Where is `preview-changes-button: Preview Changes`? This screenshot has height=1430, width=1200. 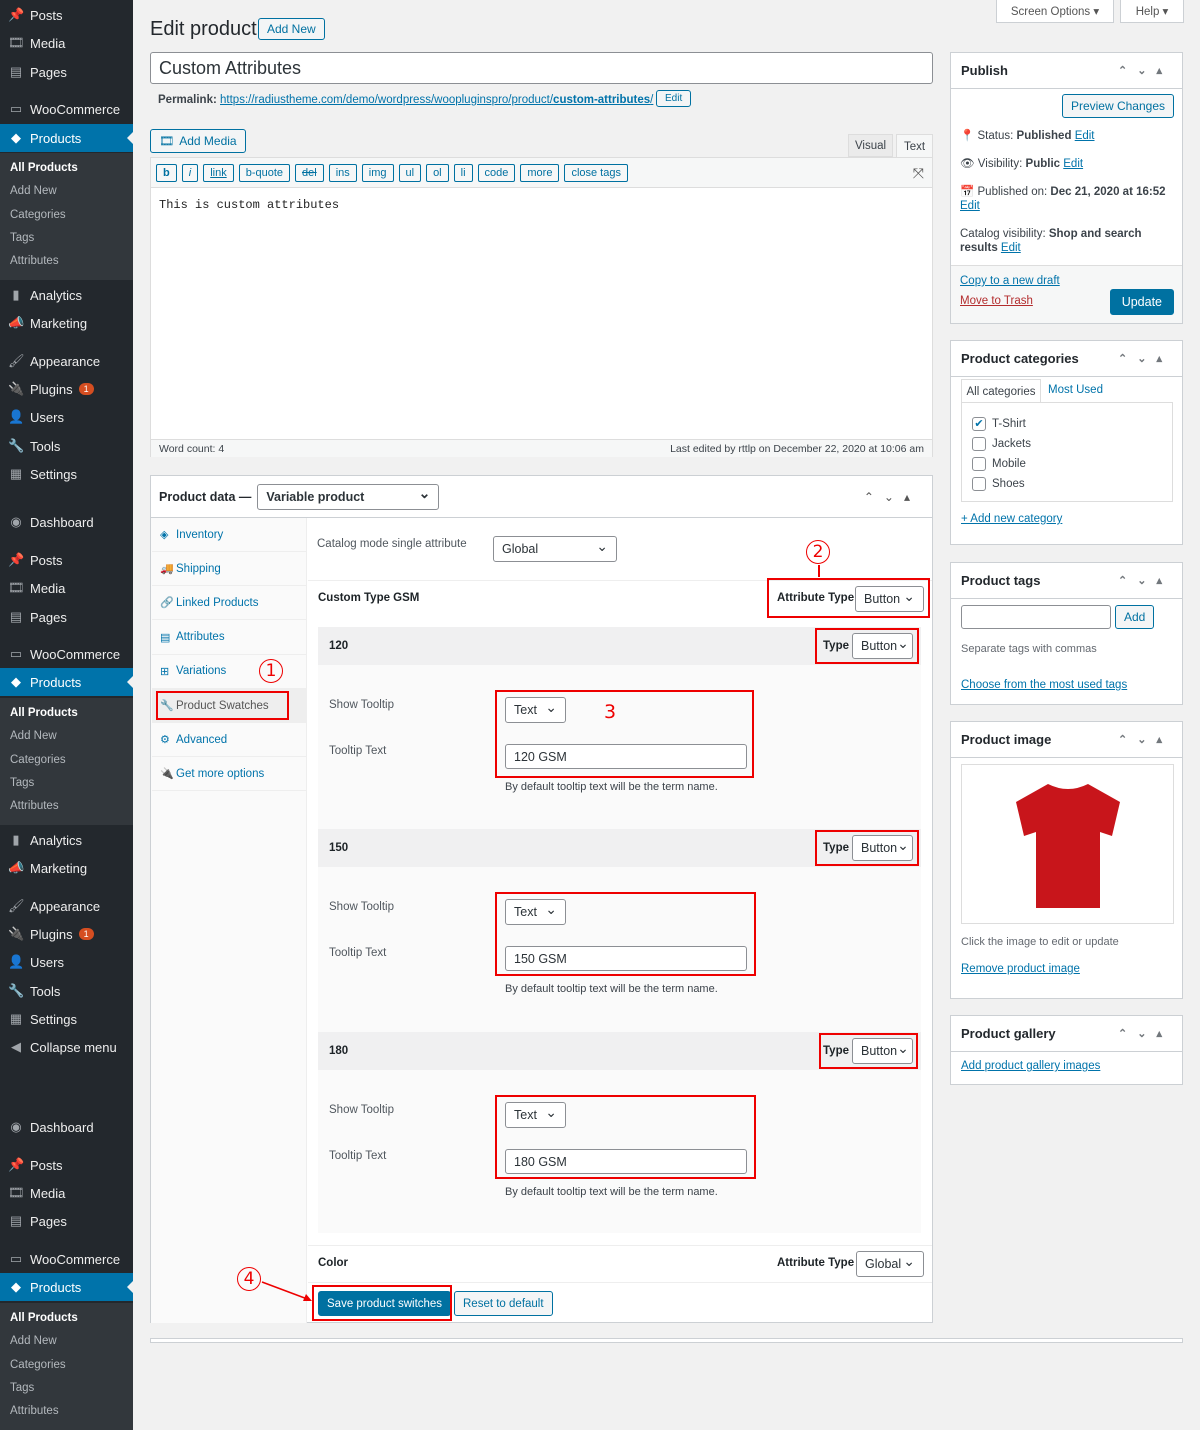 preview-changes-button: Preview Changes is located at coordinates (1117, 106).